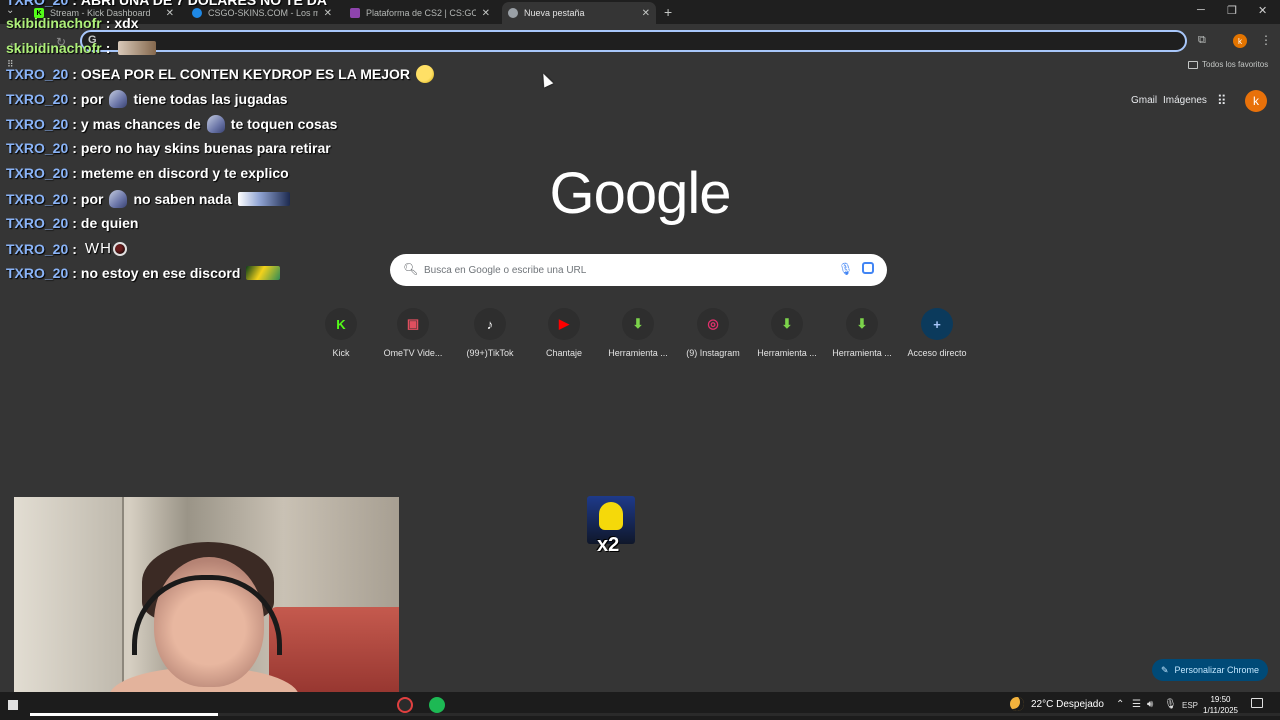  What do you see at coordinates (206, 604) in the screenshot?
I see `webcam-feed` at bounding box center [206, 604].